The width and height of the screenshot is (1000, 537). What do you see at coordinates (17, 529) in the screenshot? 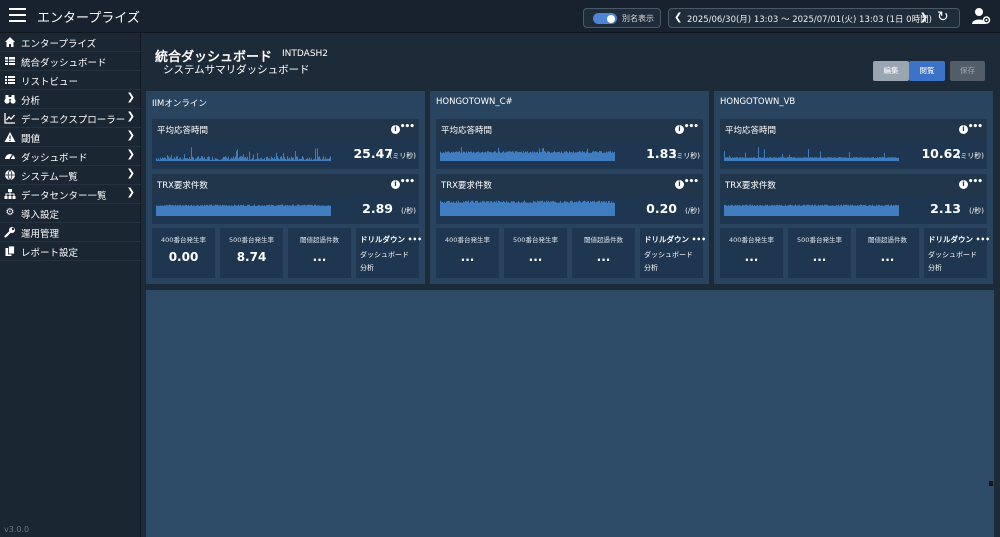
I see `app-version: v3.0.0` at bounding box center [17, 529].